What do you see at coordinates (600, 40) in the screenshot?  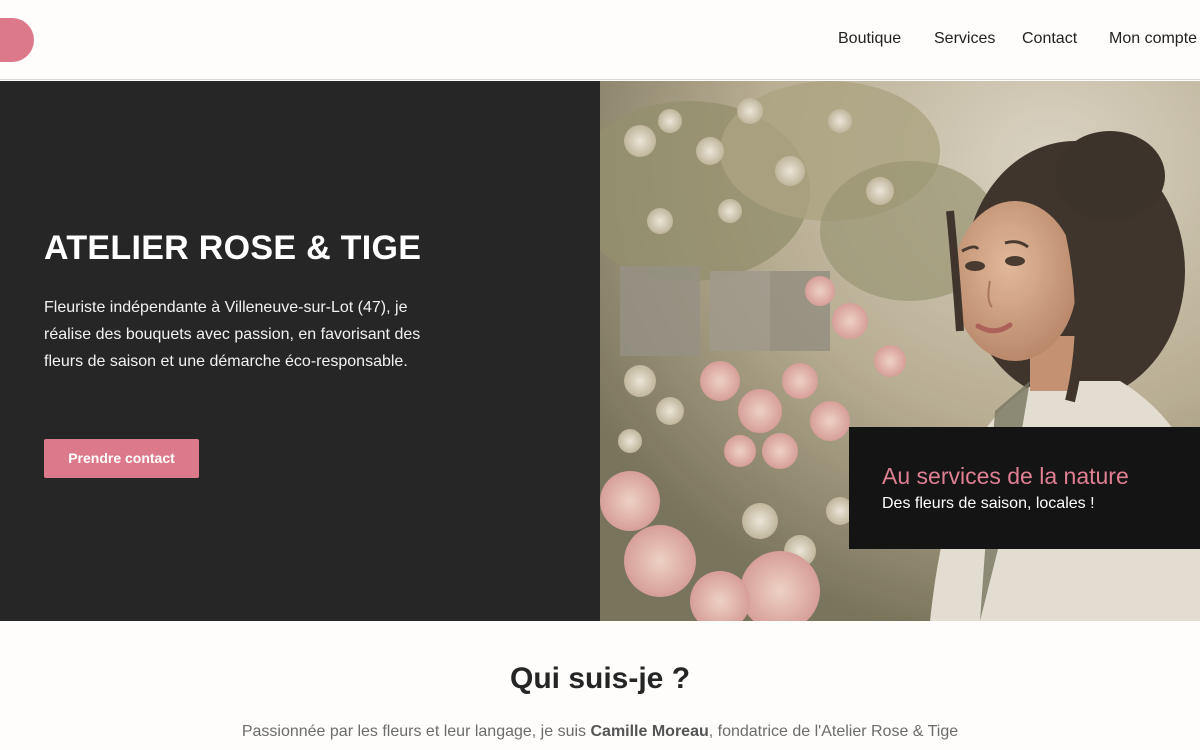 I see `site-header: l Boutique Services Contact Mon compte` at bounding box center [600, 40].